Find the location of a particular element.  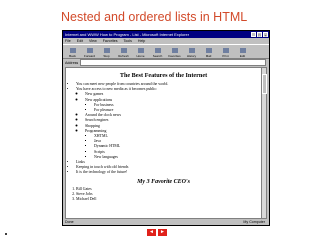

vertical-scrollbar is located at coordinates (264, 143).